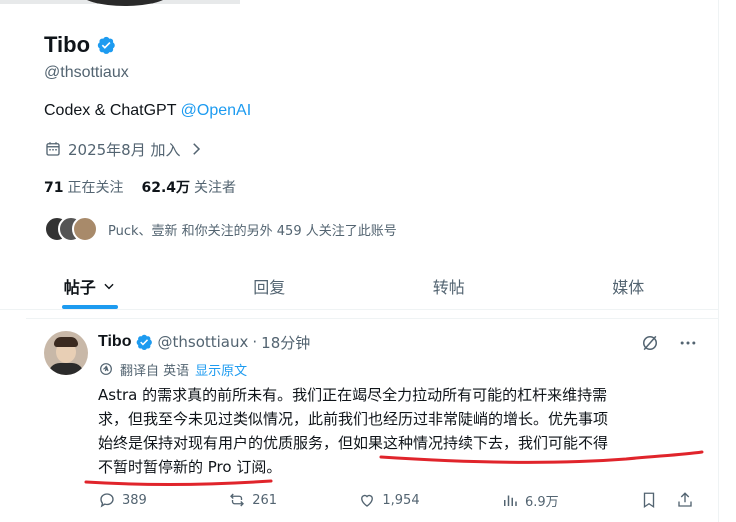 This screenshot has width=736, height=522. Describe the element at coordinates (667, 500) in the screenshot. I see `tweet-extra-actions` at that location.